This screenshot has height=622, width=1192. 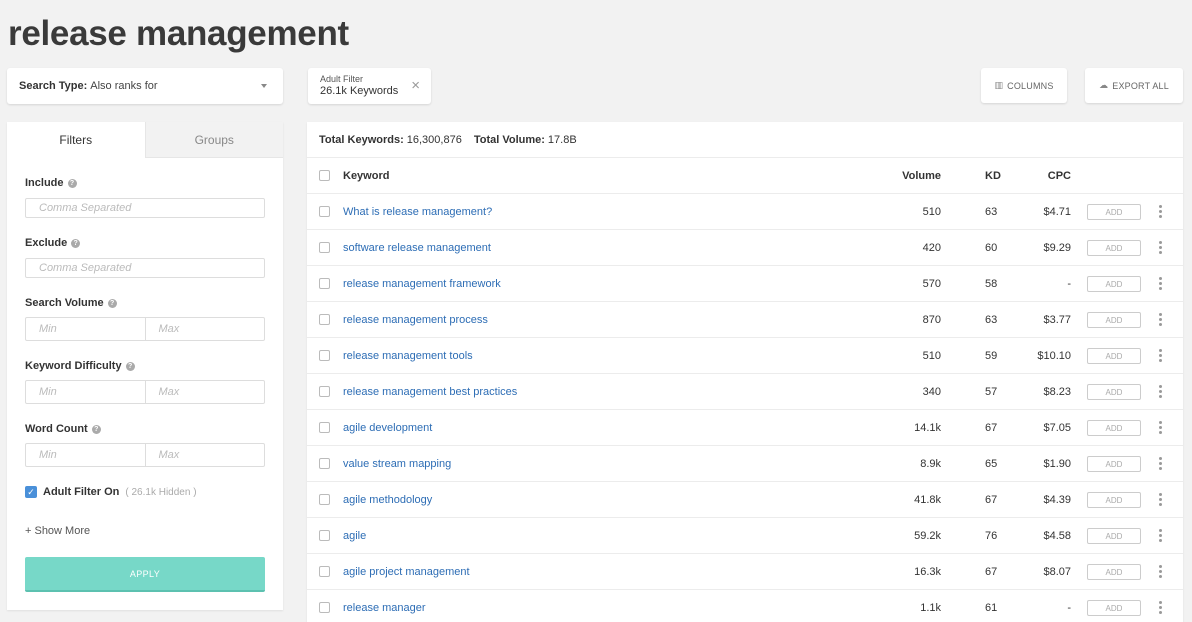 I want to click on search-type-label: Search Type:, so click(x=53, y=86).